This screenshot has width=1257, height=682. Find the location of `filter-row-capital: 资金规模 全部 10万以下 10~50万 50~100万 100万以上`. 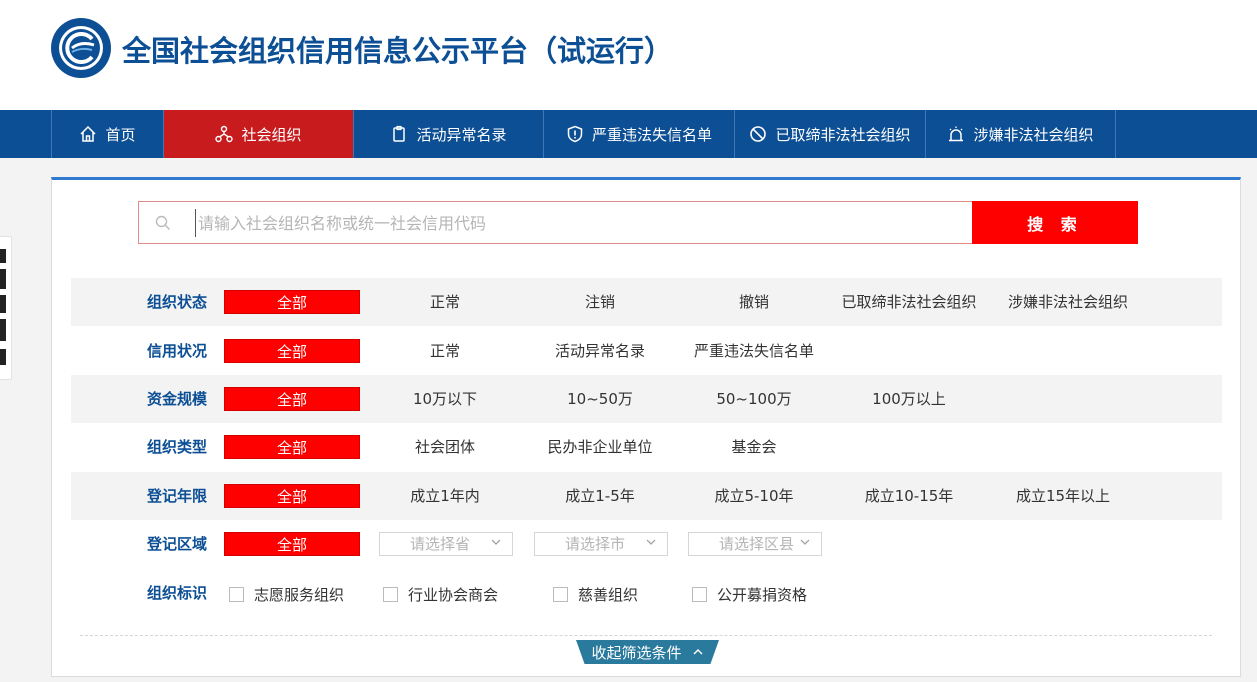

filter-row-capital: 资金规模 全部 10万以下 10~50万 50~100万 100万以上 is located at coordinates (646, 399).